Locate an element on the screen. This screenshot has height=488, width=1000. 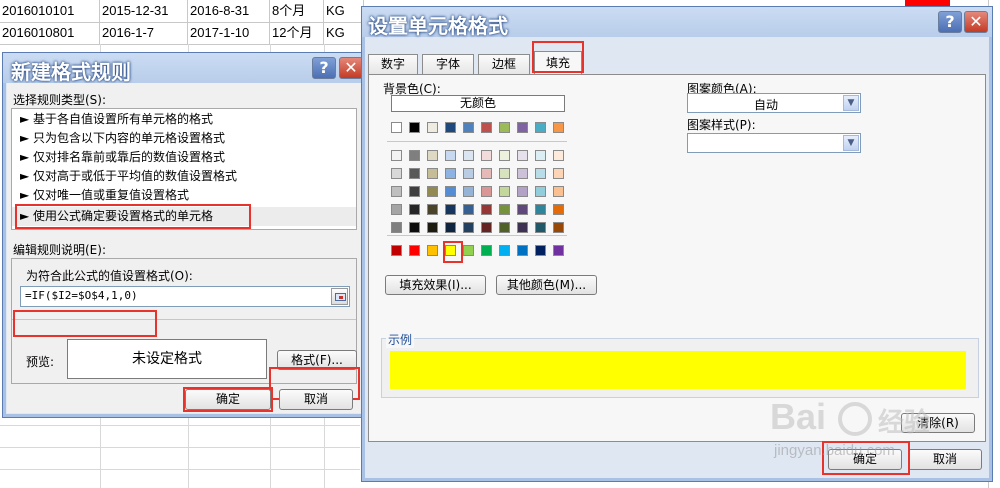
rule-type-item-selected: ► 使用公式确定要设置格式的单元格 is located at coordinates (184, 216).